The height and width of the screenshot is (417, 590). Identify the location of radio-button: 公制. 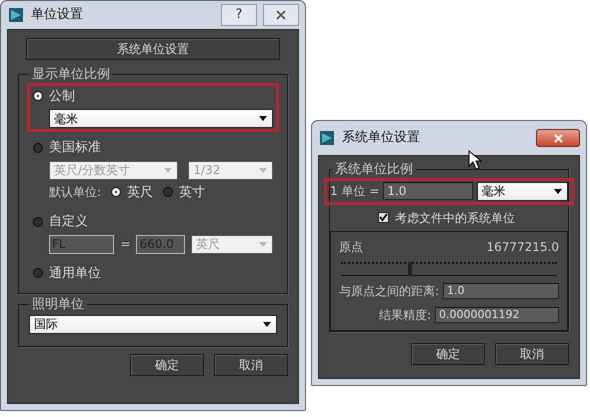
(153, 96).